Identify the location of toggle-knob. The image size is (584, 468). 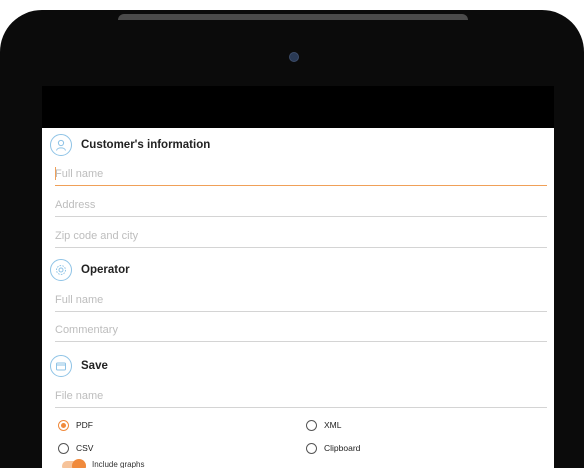
(79, 463).